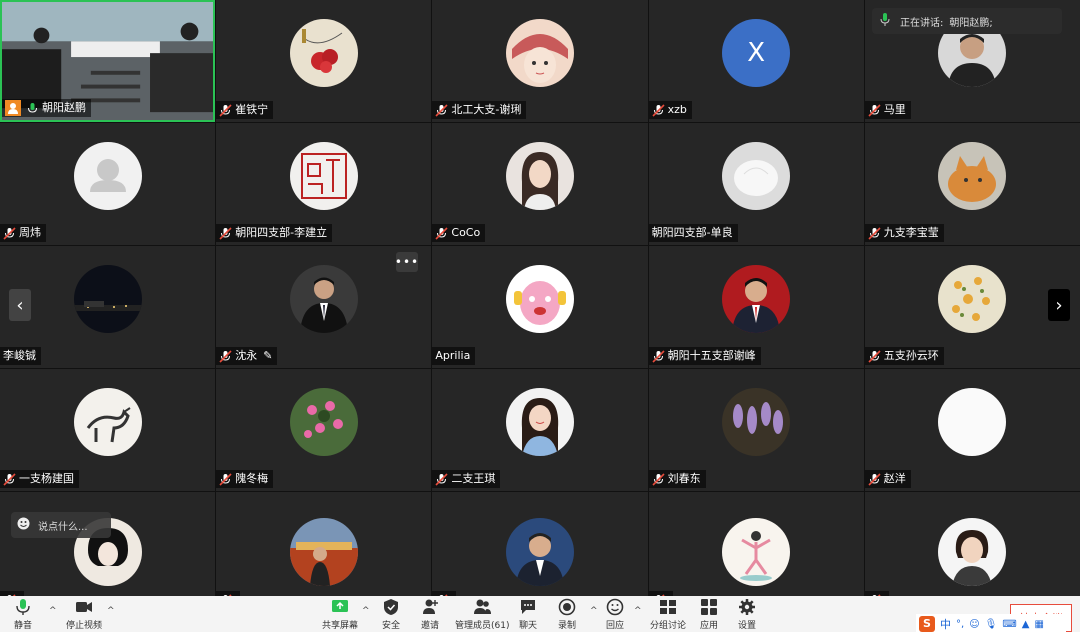 This screenshot has height=632, width=1080. I want to click on participant-name-tag: 马里, so click(887, 110).